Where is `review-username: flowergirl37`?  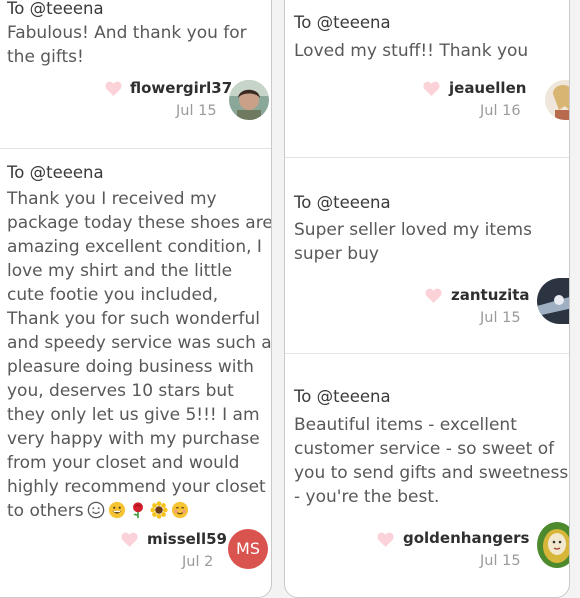
review-username: flowergirl37 is located at coordinates (181, 88).